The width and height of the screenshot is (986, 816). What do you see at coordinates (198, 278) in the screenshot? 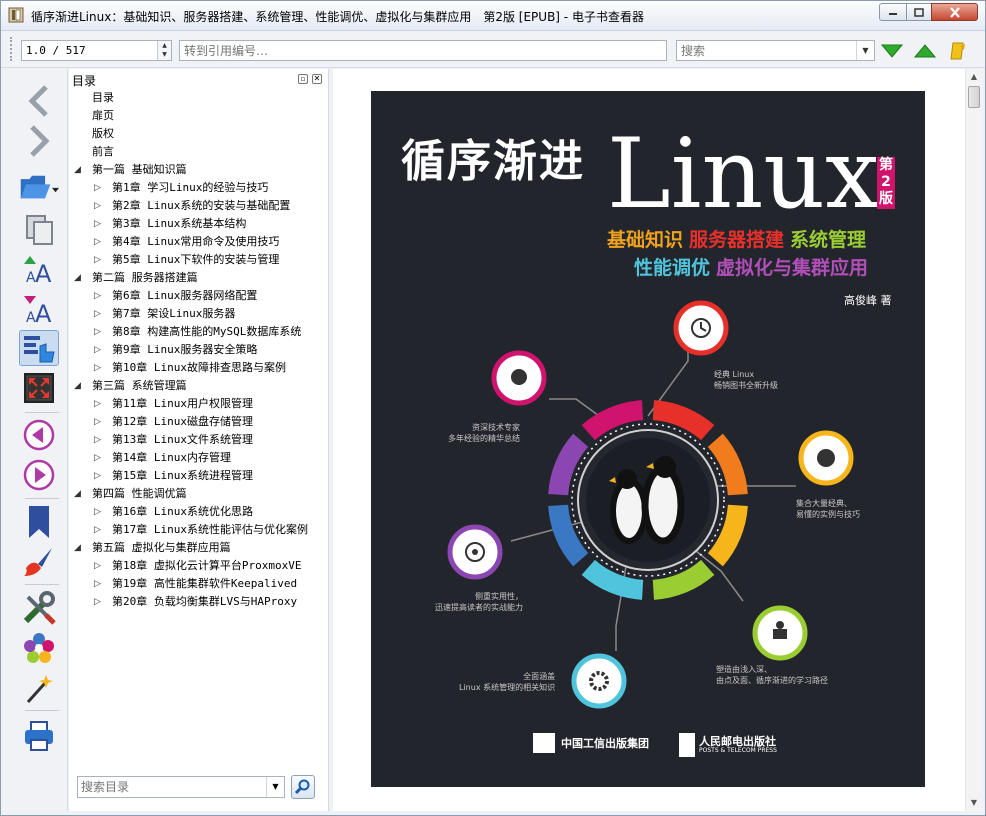
I see `toc-item: ◢ 第二篇 服务器搭建篇` at bounding box center [198, 278].